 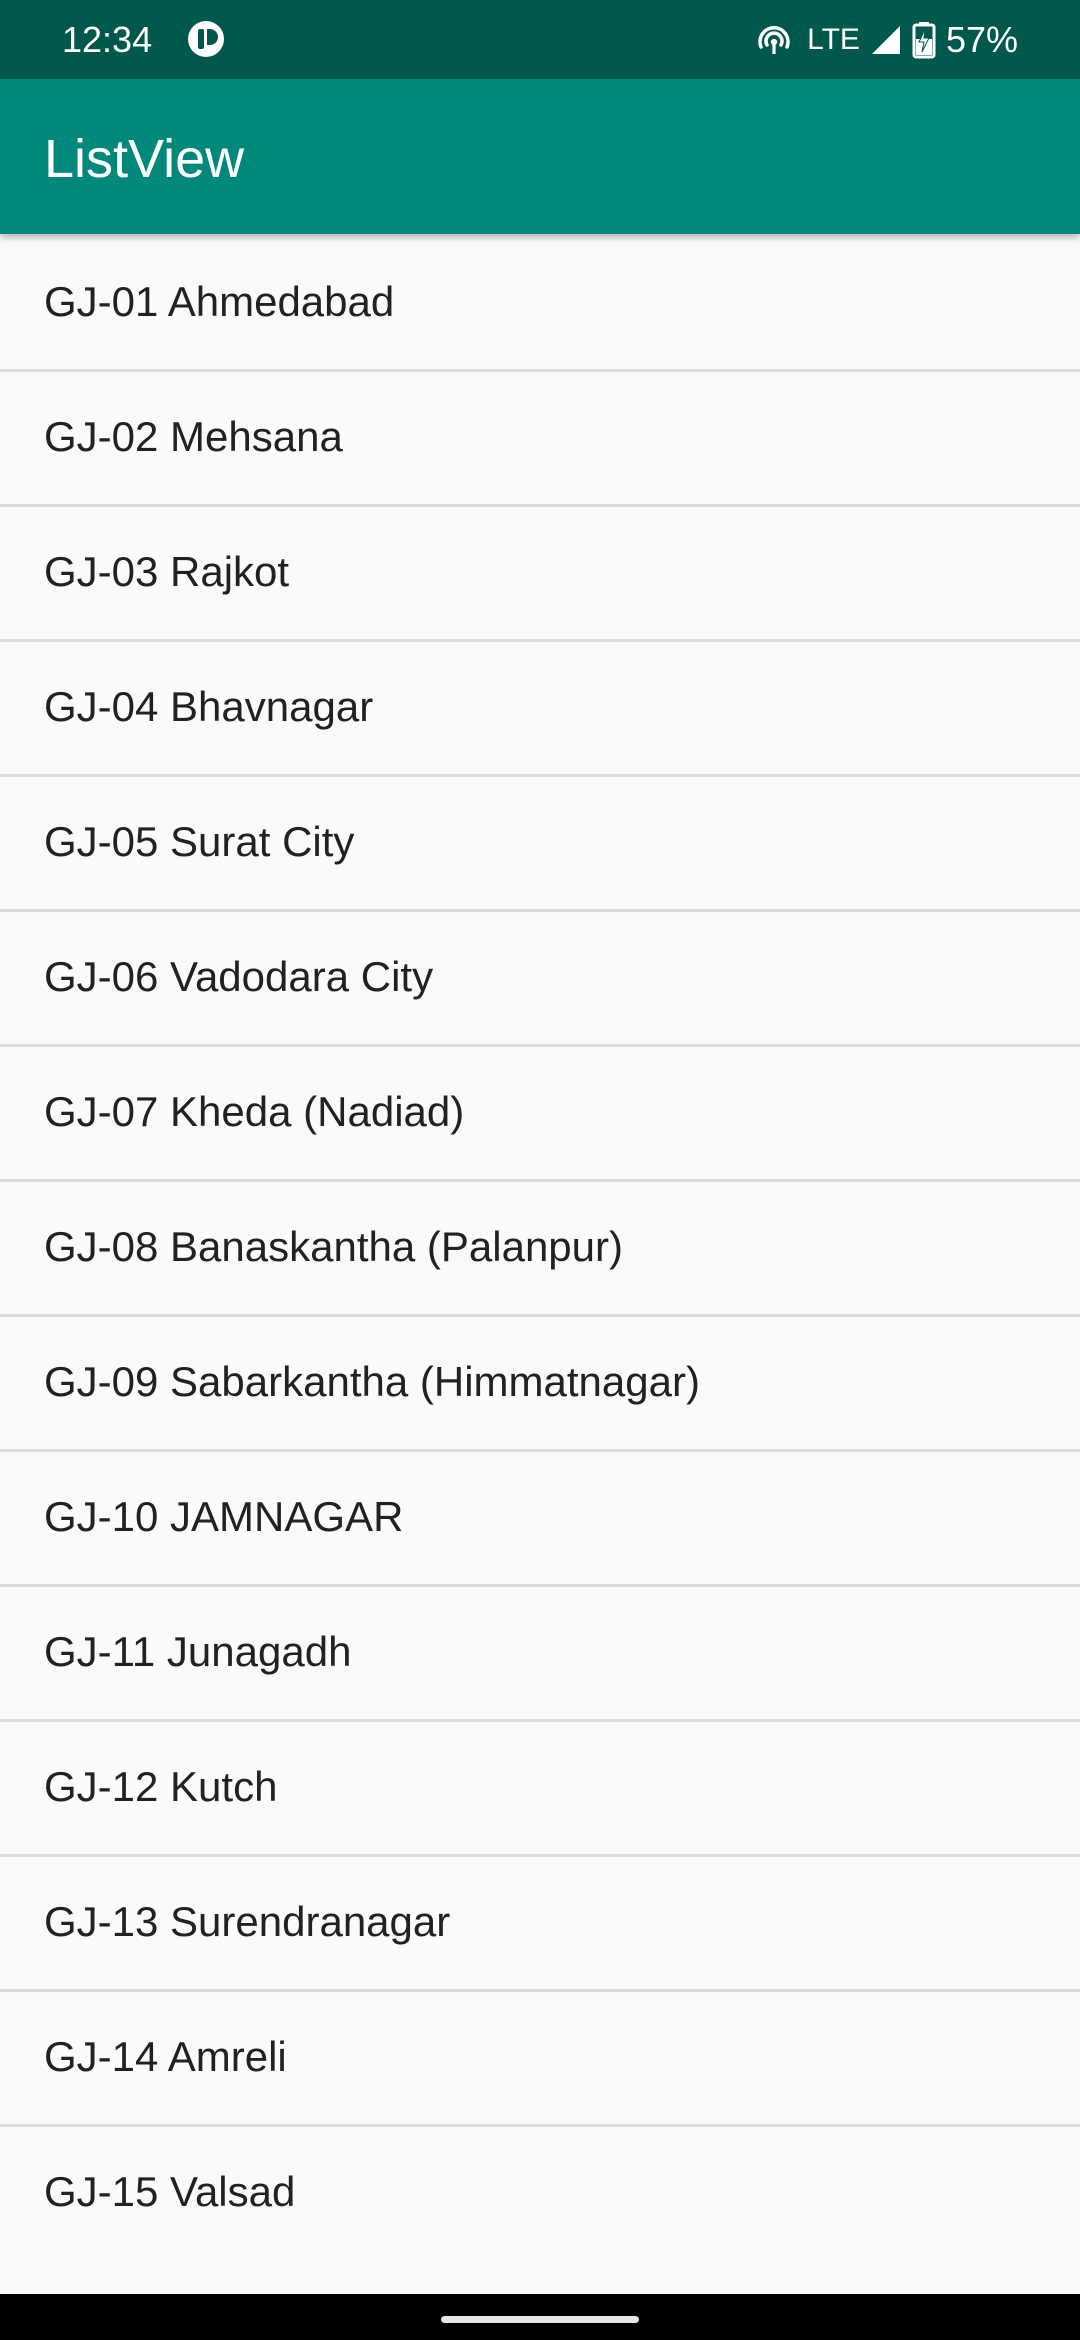 I want to click on list-item: GJ-02 Mehsana, so click(x=540, y=438).